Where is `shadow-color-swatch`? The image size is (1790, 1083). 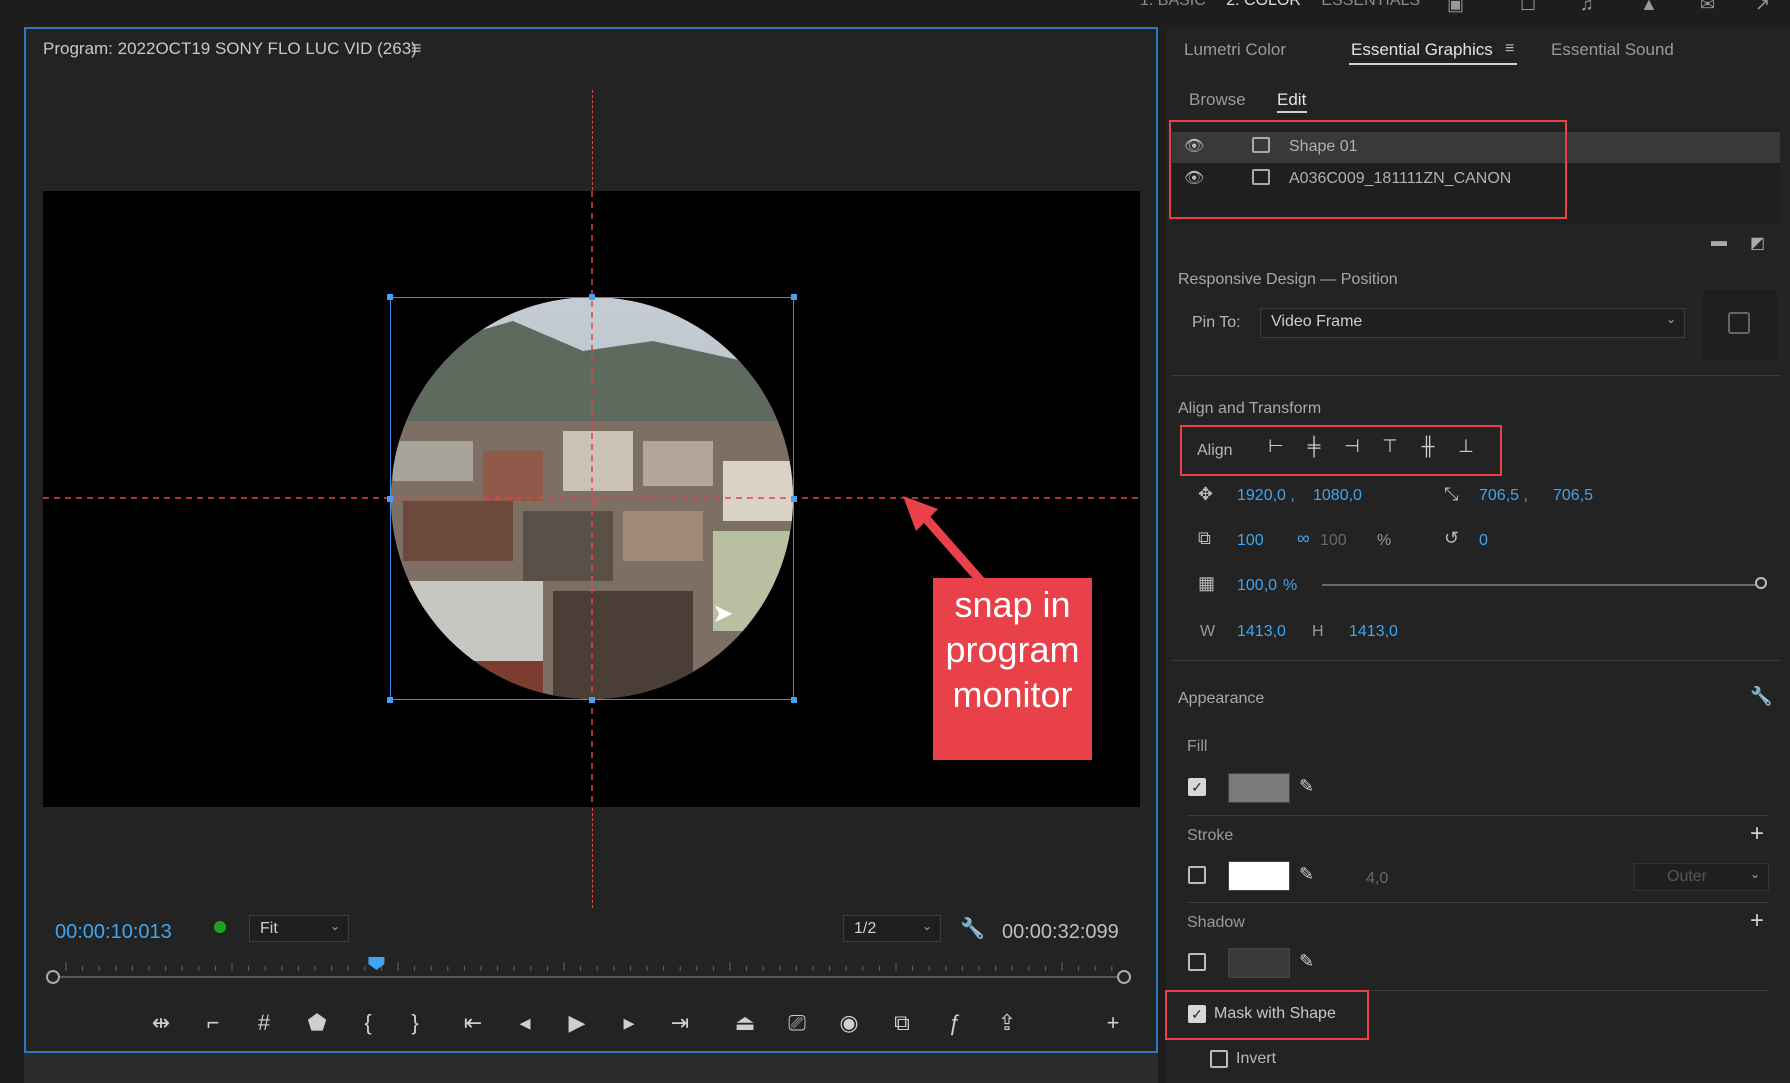 shadow-color-swatch is located at coordinates (1259, 963).